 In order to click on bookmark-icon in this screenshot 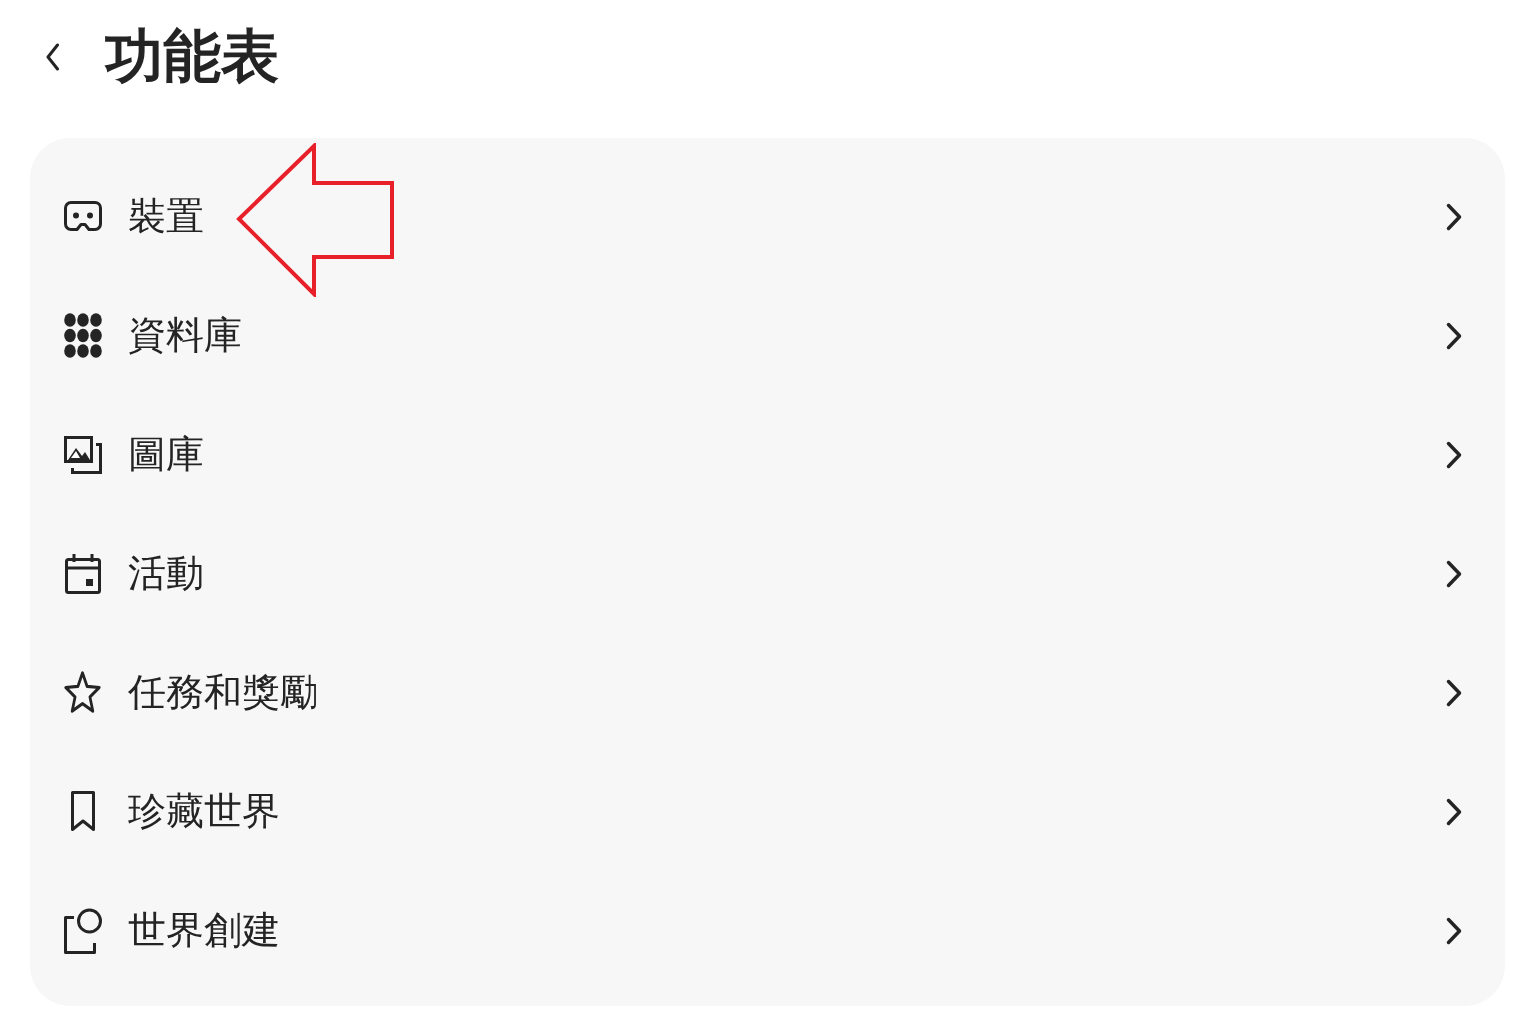, I will do `click(82, 811)`.